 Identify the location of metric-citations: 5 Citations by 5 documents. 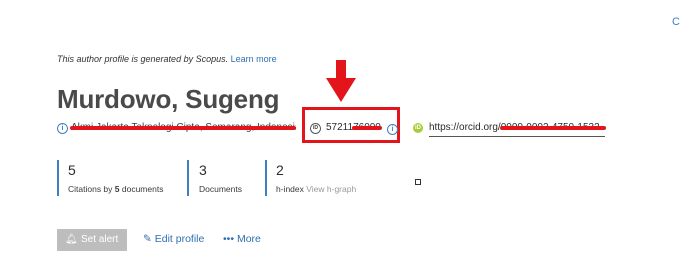
(115, 178).